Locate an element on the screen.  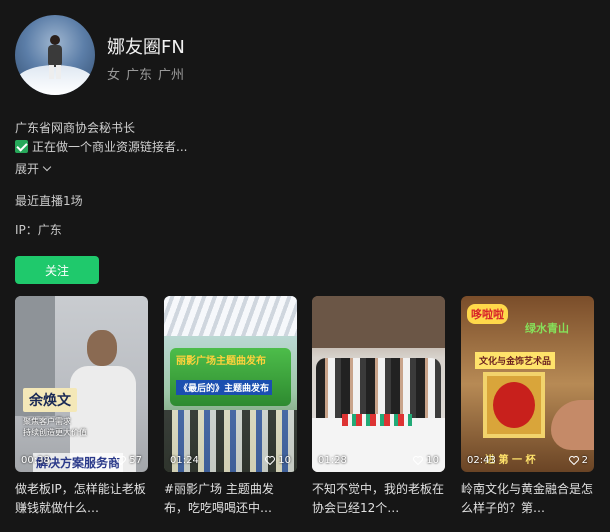
video-likes: 57 is located at coordinates (129, 460).